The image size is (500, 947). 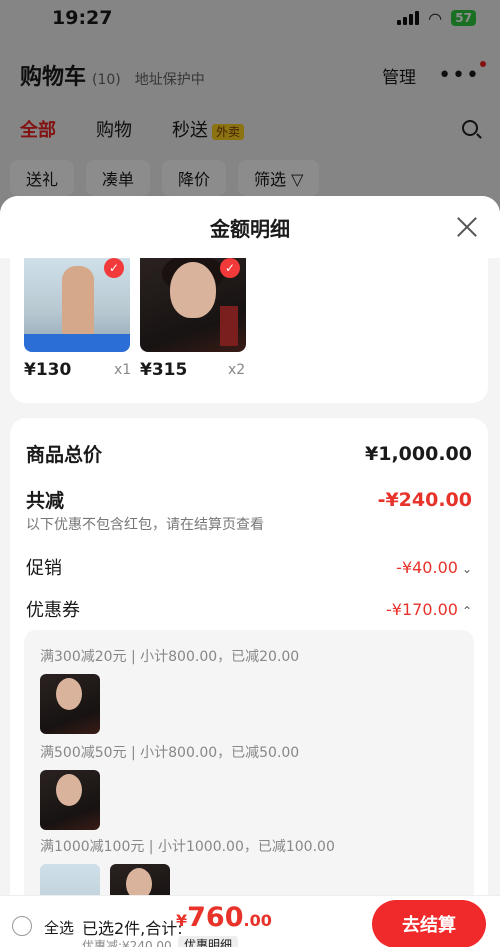 I want to click on close-icon, so click(x=467, y=227).